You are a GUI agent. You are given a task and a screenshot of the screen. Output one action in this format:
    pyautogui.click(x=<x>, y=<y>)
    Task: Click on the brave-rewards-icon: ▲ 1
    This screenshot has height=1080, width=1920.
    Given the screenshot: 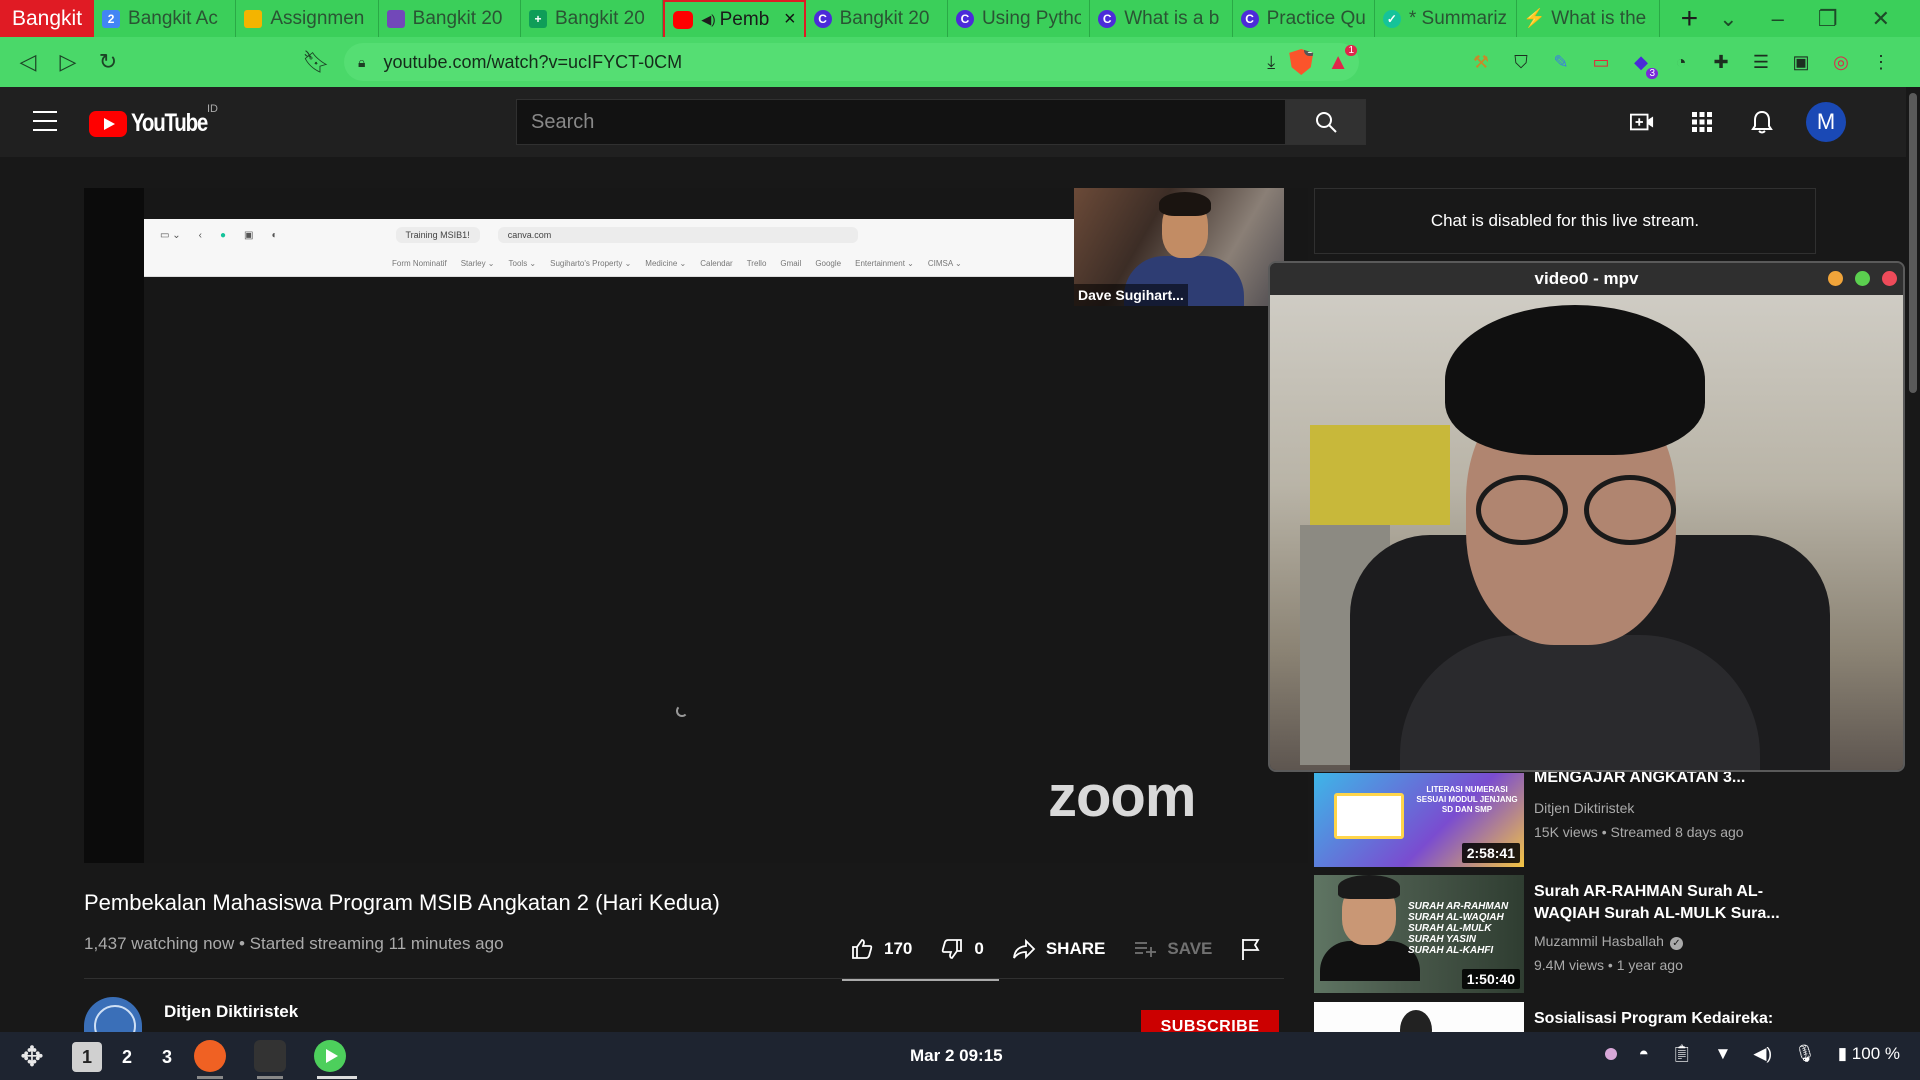 What is the action you would take?
    pyautogui.click(x=1342, y=60)
    